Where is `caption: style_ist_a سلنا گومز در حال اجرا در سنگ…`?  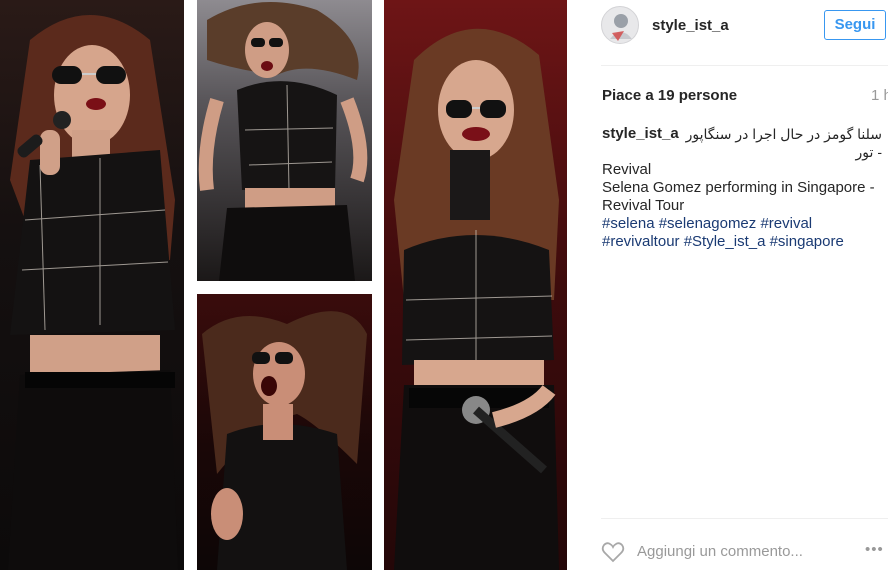 caption: style_ist_a سلنا گومز در حال اجرا در سنگ… is located at coordinates (742, 188).